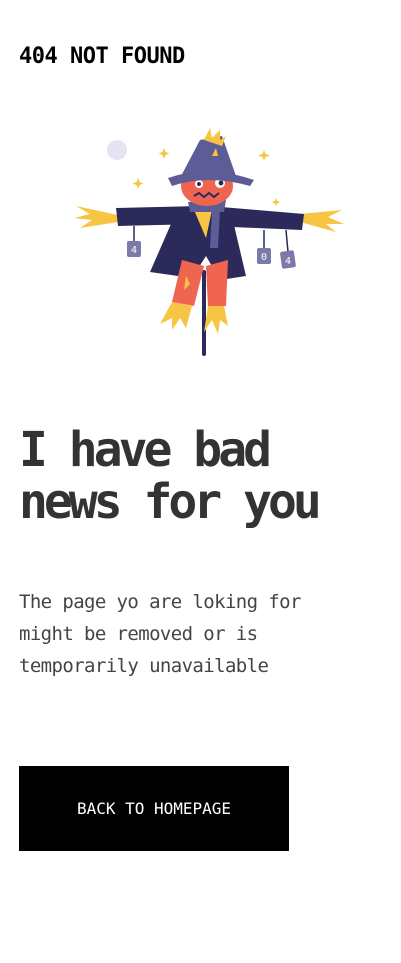  I want to click on moon-icon, so click(117, 150).